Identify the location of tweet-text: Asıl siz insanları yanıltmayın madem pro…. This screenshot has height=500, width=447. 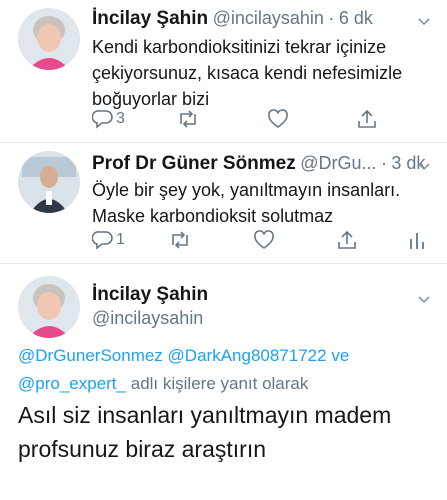
(204, 432).